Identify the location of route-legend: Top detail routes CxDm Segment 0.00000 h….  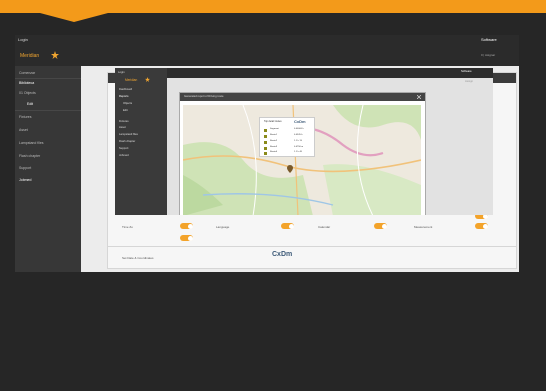
(287, 137).